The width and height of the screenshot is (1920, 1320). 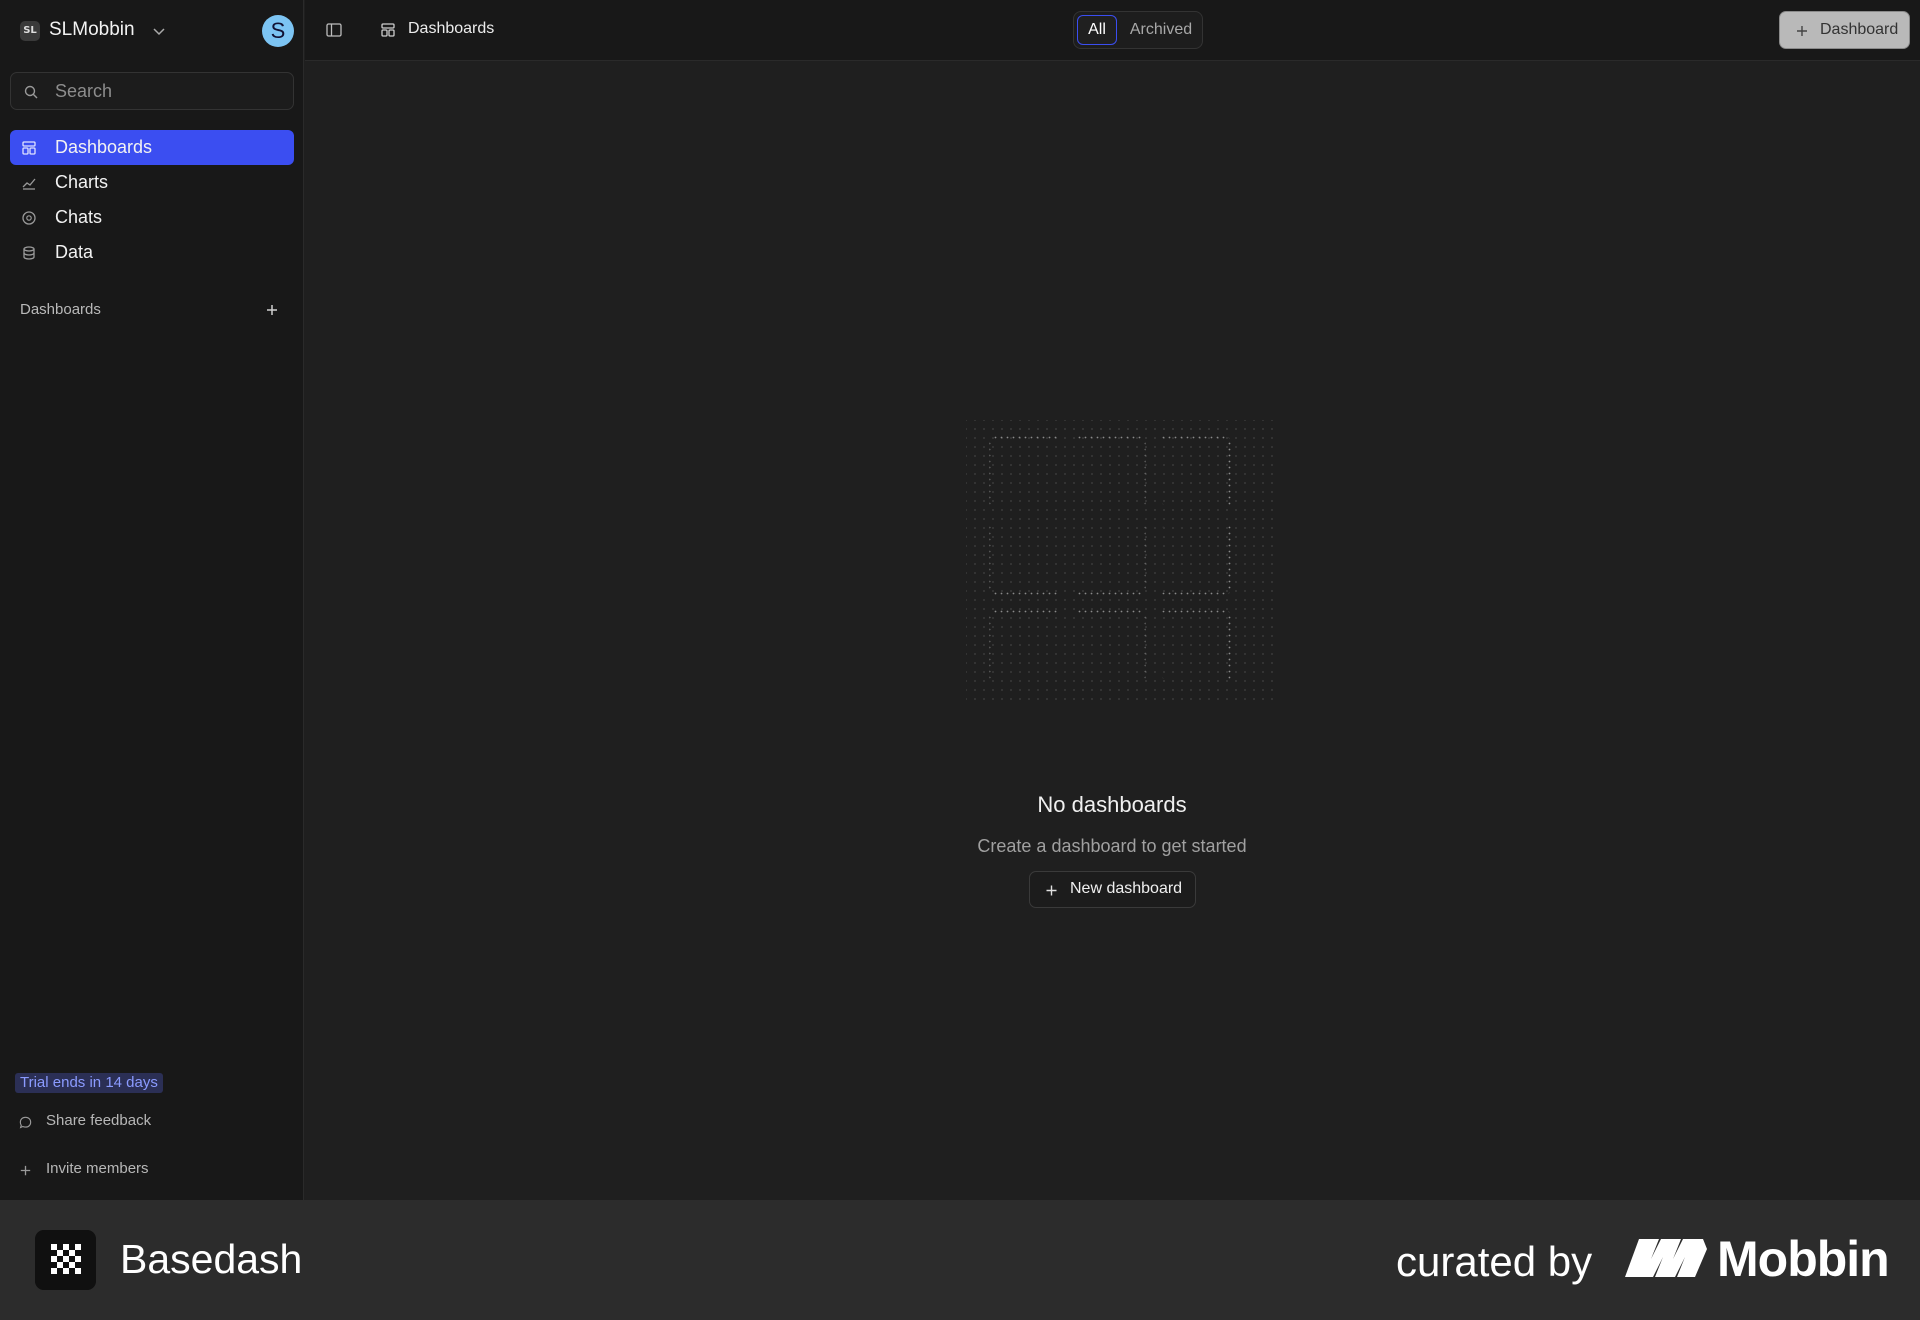 I want to click on add-dashboard-button: Dashboard, so click(x=1844, y=30).